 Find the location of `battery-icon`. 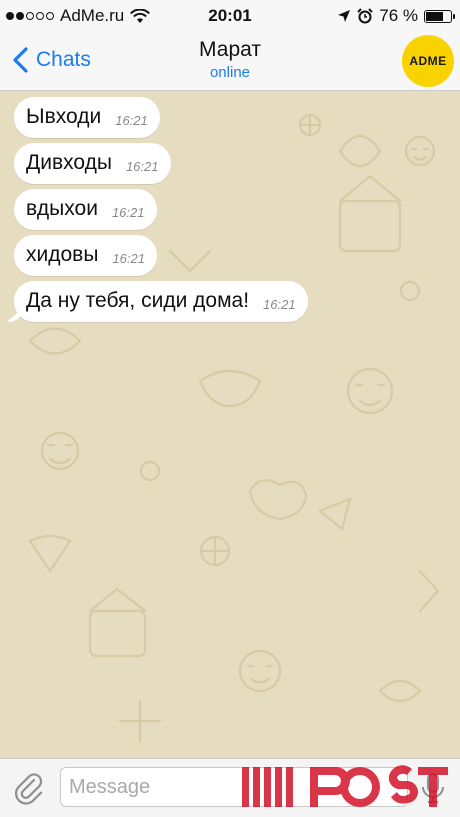

battery-icon is located at coordinates (439, 16).